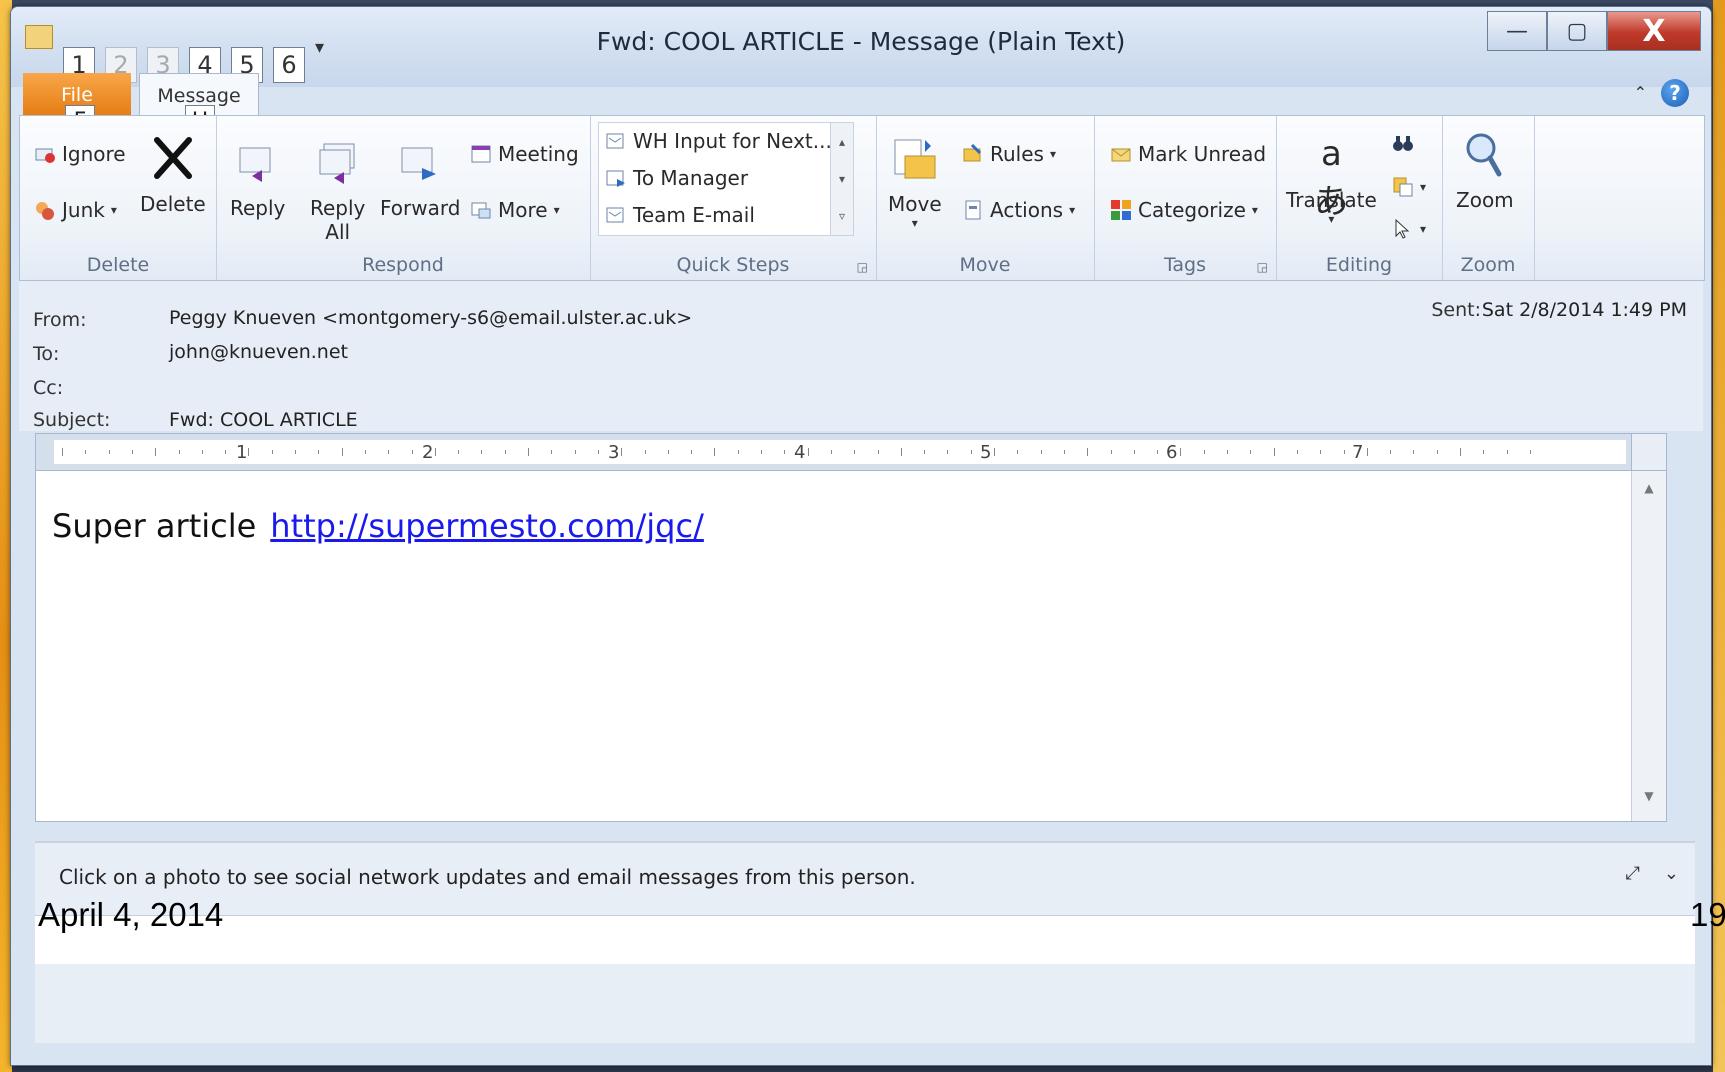 The height and width of the screenshot is (1072, 1725). I want to click on ruler-number: 5, so click(986, 452).